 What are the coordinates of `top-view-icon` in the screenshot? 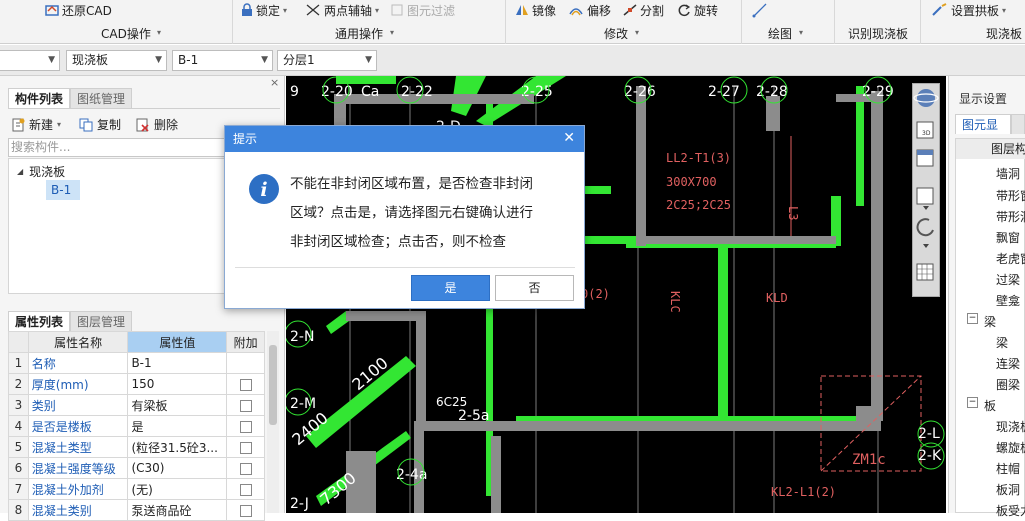 It's located at (925, 158).